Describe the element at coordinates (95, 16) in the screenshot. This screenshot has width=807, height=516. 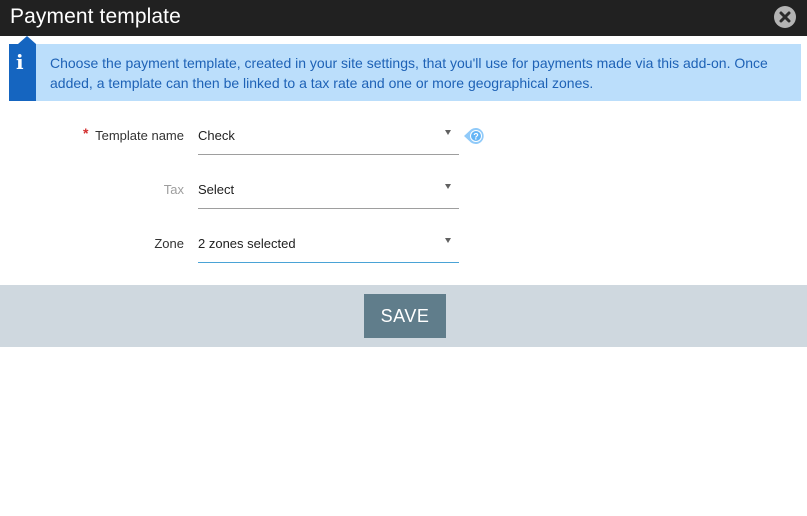
I see `dialog-title: Payment template` at that location.